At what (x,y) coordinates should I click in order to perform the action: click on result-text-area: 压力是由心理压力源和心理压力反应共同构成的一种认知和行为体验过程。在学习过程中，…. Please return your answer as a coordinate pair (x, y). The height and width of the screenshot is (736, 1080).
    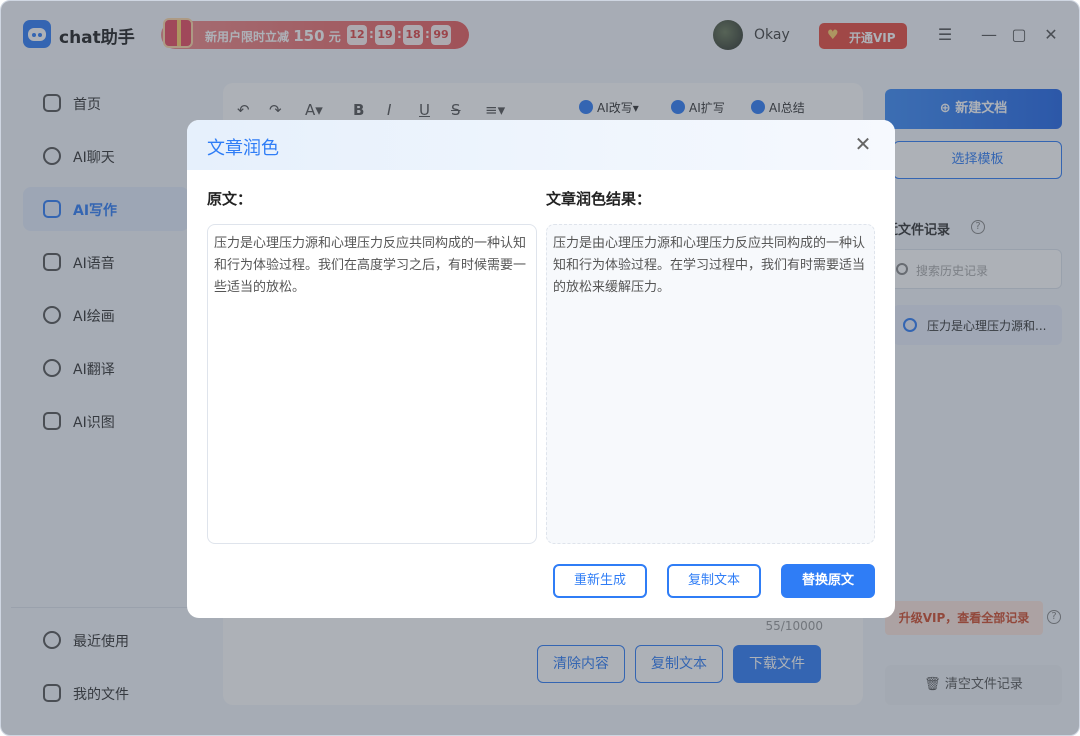
    Looking at the image, I should click on (710, 384).